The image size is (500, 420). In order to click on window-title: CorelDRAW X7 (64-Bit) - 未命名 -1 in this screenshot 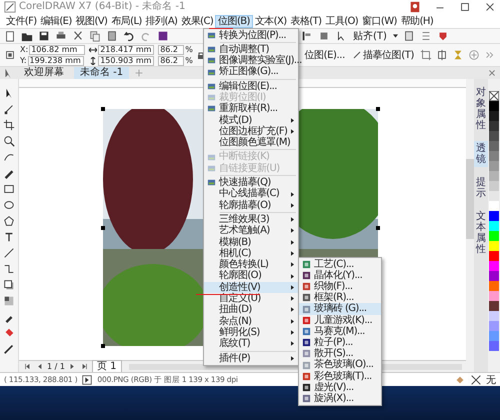, I will do `click(102, 7)`.